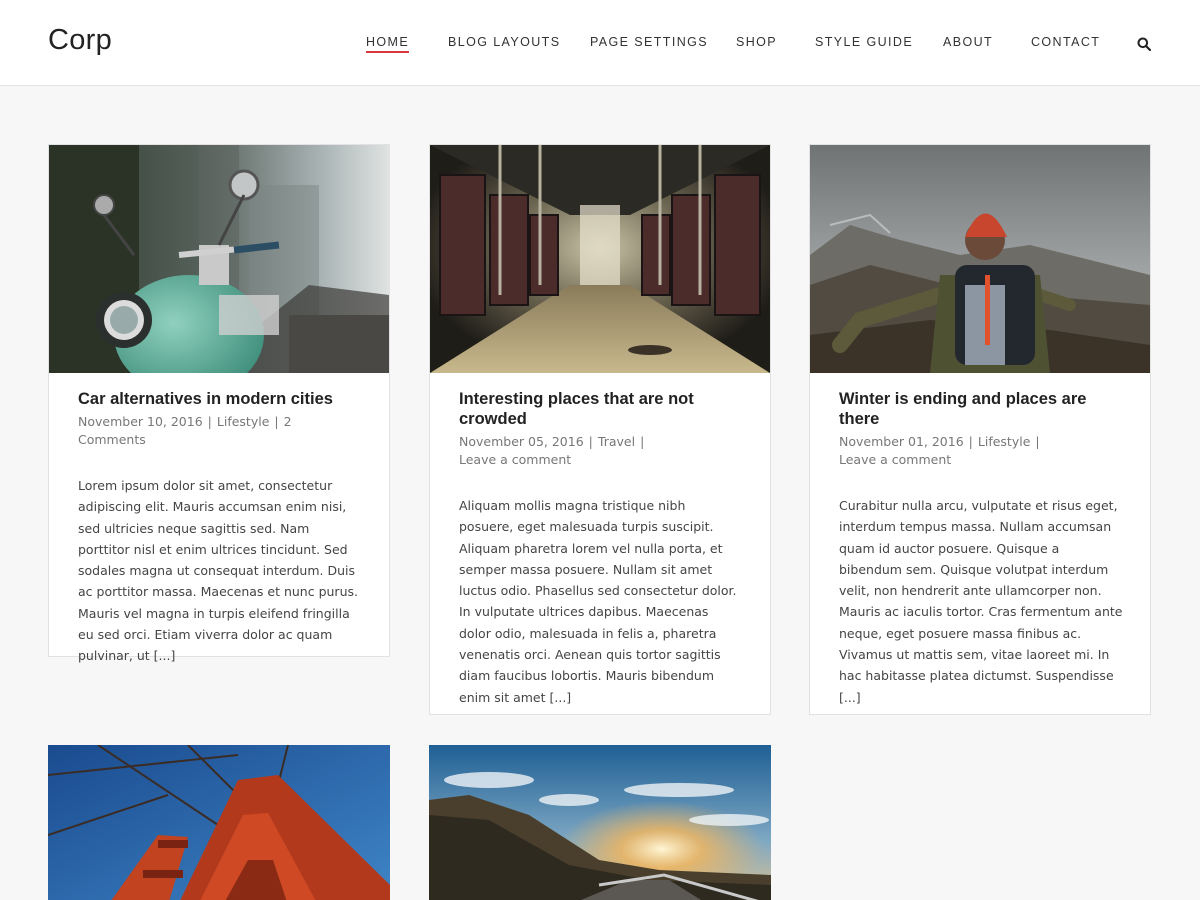  I want to click on search-icon, so click(1144, 44).